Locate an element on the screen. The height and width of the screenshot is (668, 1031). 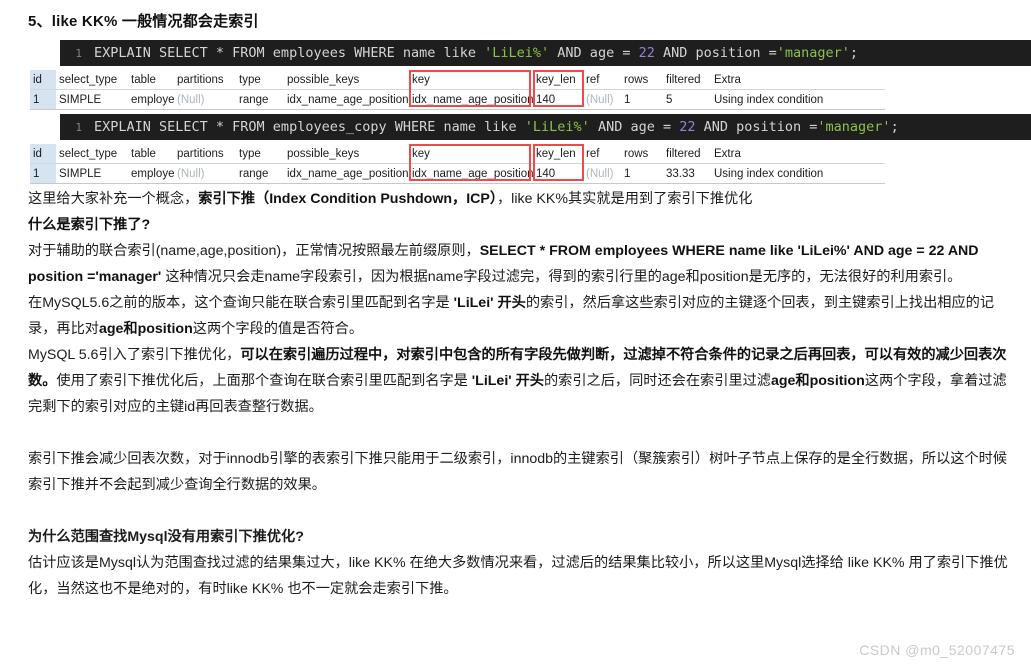
age-position-emphasis-1: age和position is located at coordinates (145, 329).